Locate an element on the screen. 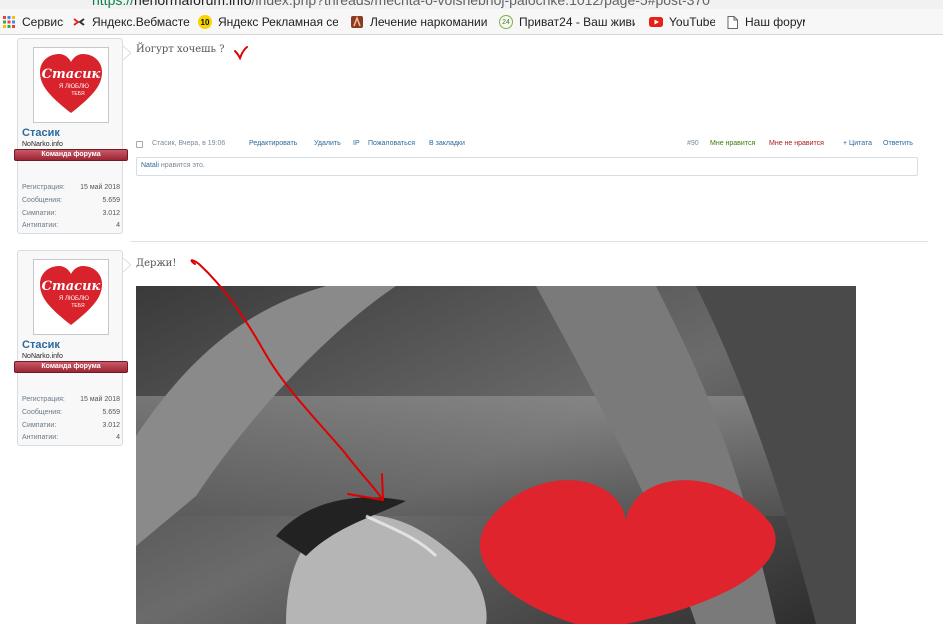 This screenshot has width=943, height=624. bookmark-treatment: Лечение наркомании: в is located at coordinates (419, 22).